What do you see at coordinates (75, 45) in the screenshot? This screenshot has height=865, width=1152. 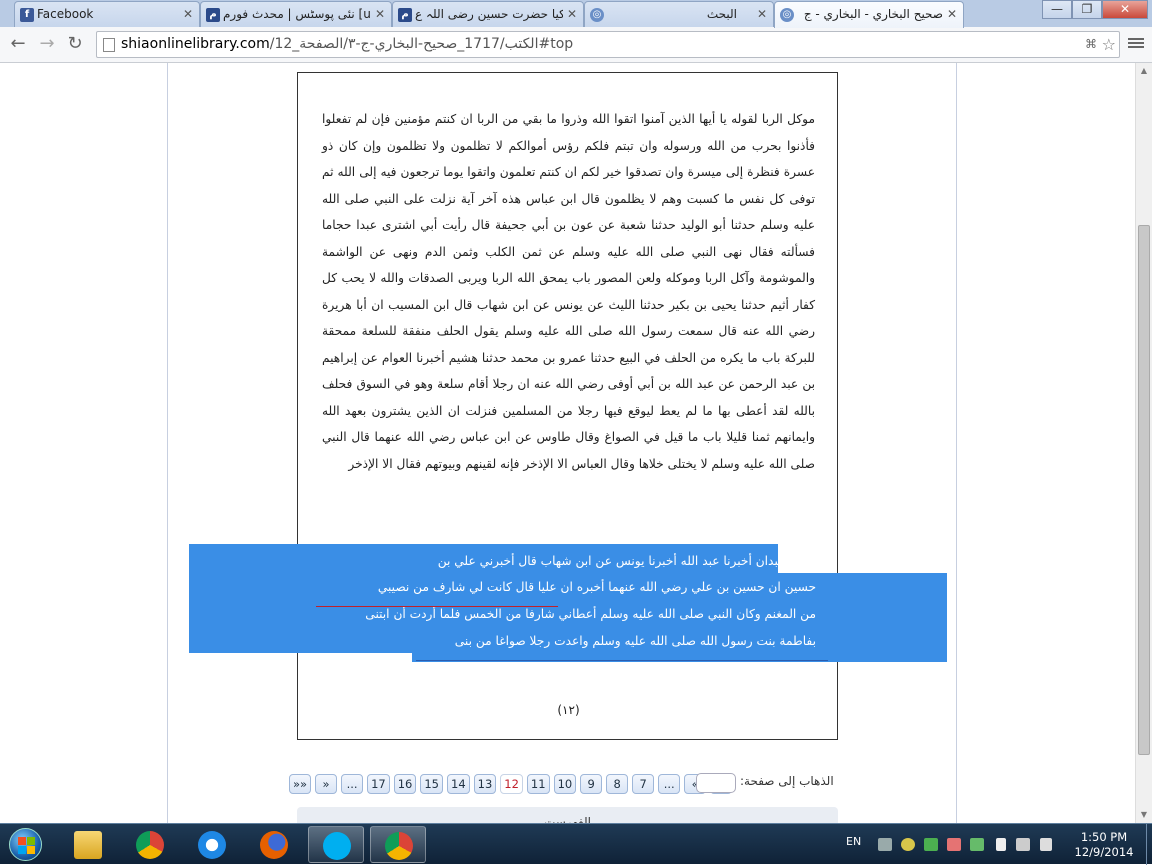 I see `reload-icon: ↻` at bounding box center [75, 45].